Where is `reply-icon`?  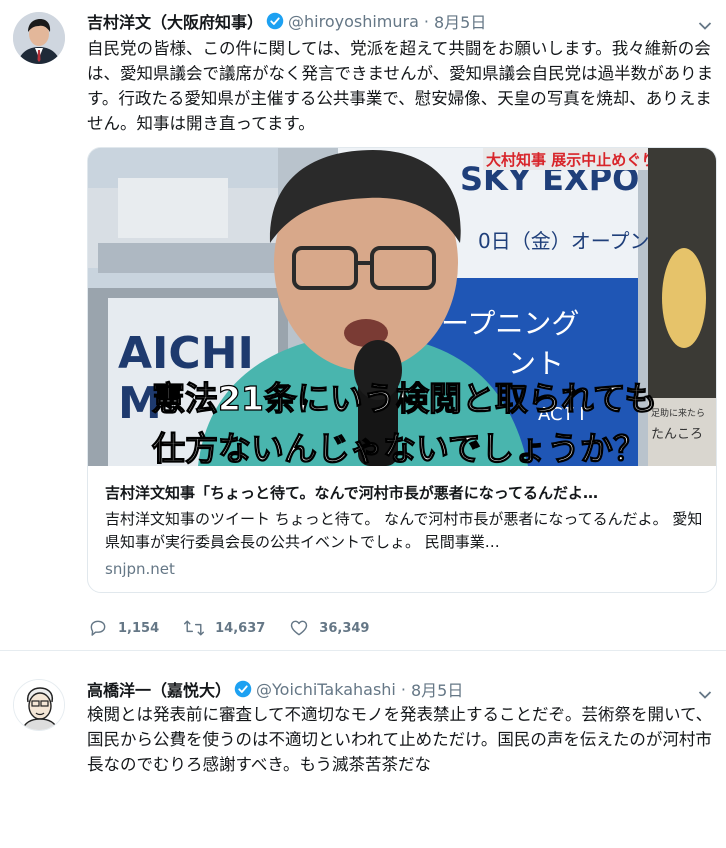 reply-icon is located at coordinates (98, 628).